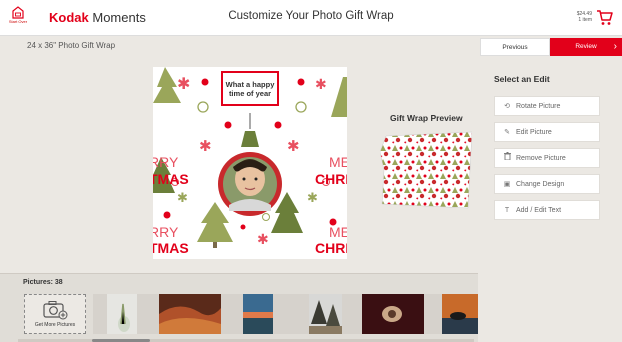  I want to click on add-edit-text-button: T Add / Edit Text, so click(547, 210).